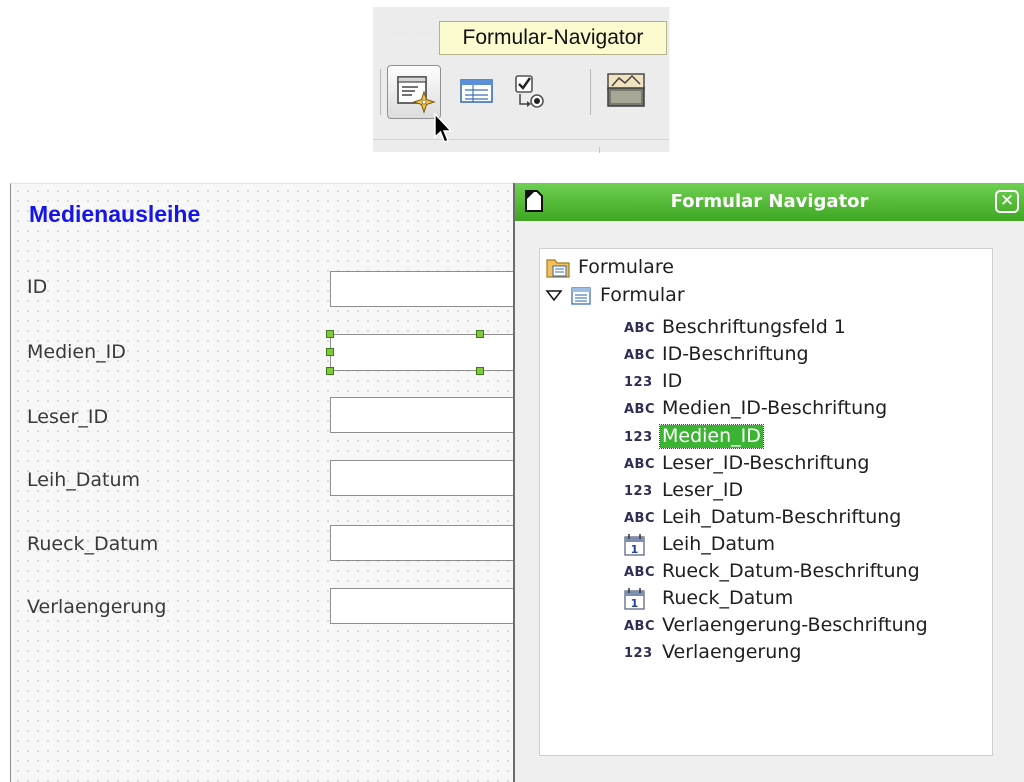  I want to click on tree-item-label: Leih_Datum-Beschriftung, so click(782, 517).